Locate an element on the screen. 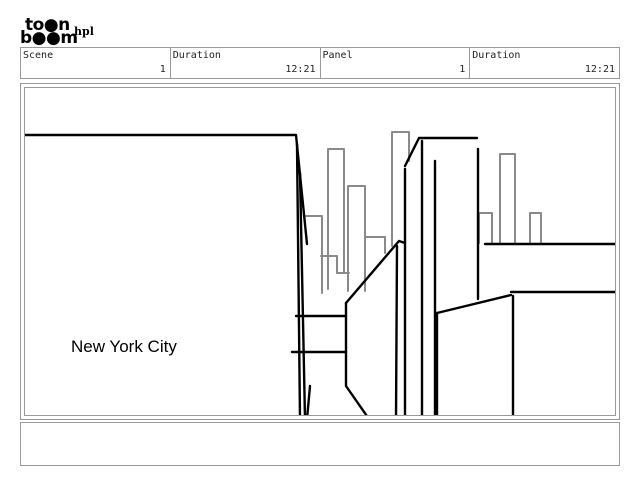 The width and height of the screenshot is (640, 495). dialogue-notes-box is located at coordinates (320, 444).